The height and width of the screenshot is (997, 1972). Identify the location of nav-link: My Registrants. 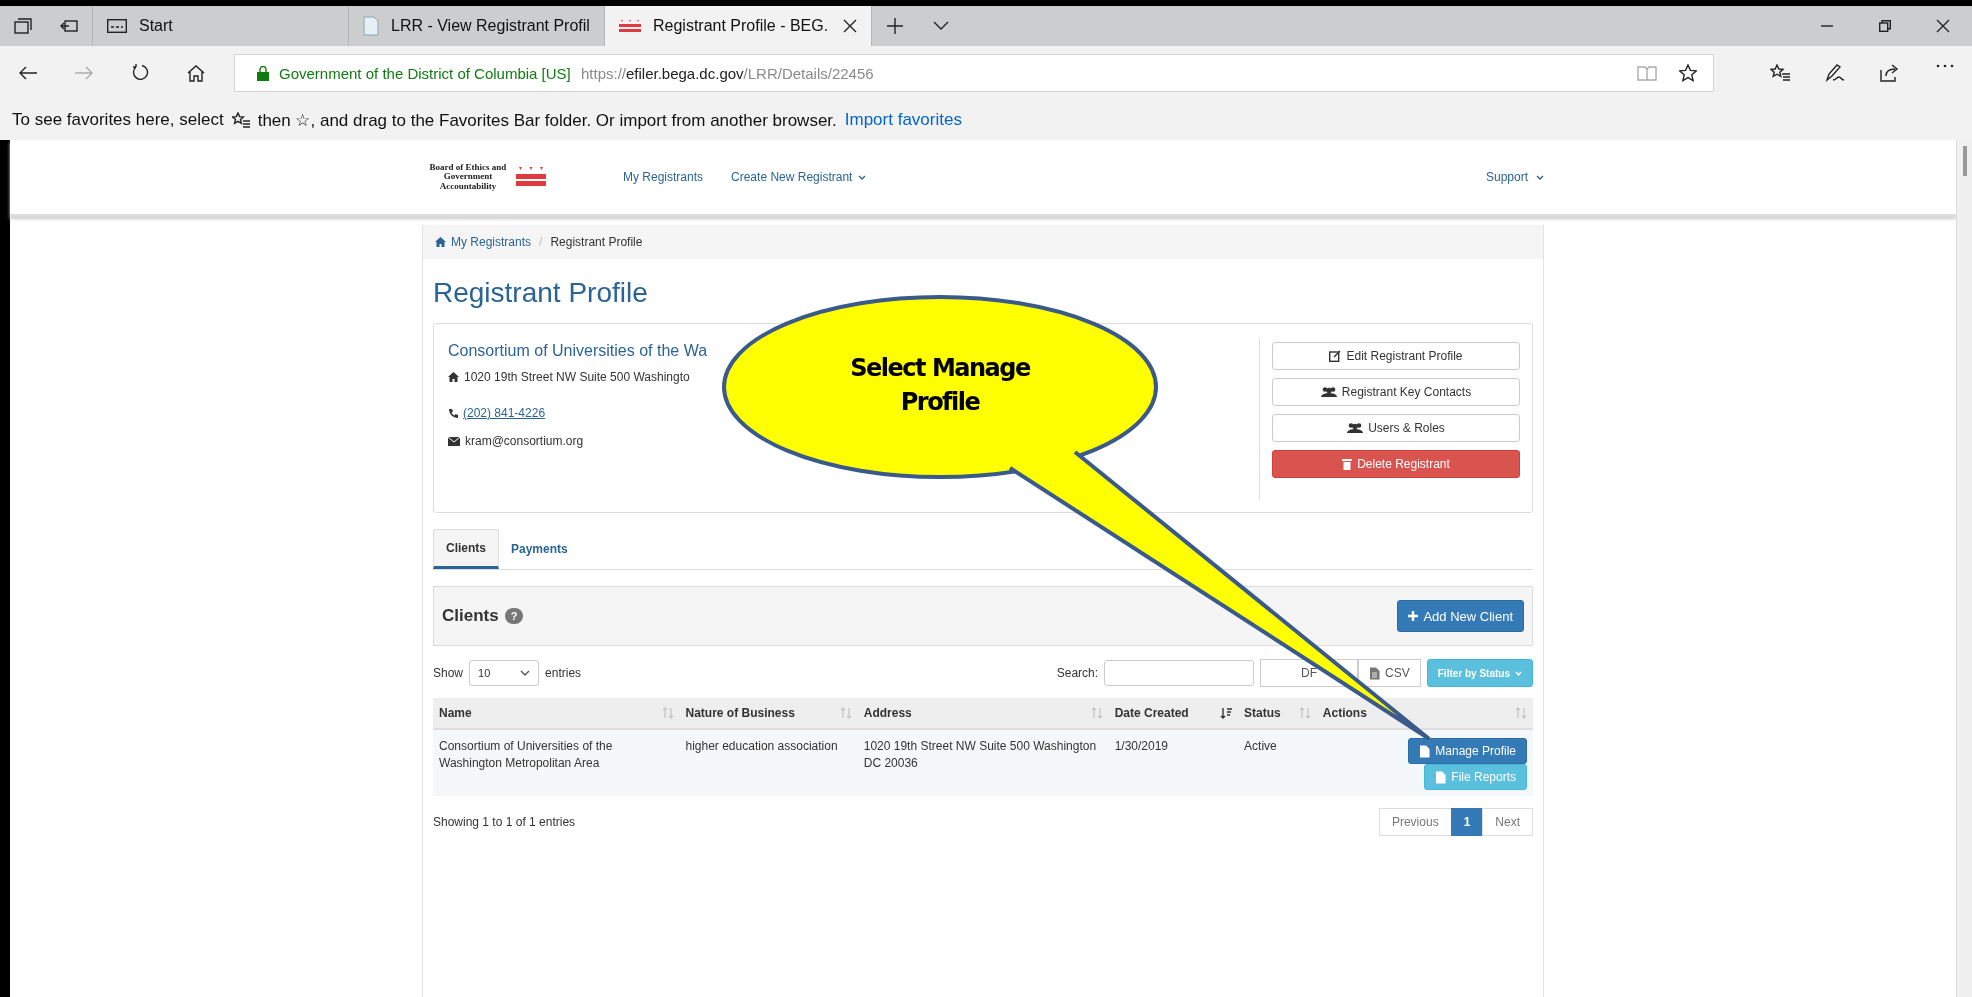
(663, 177).